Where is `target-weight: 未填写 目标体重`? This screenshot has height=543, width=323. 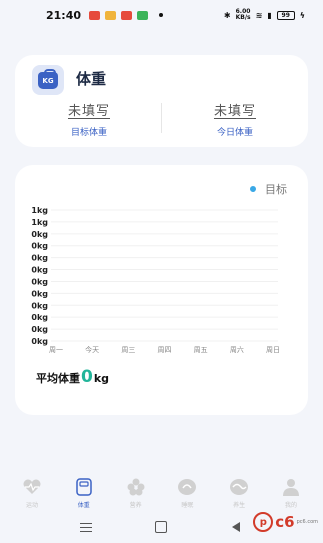 target-weight: 未填写 目标体重 is located at coordinates (89, 119).